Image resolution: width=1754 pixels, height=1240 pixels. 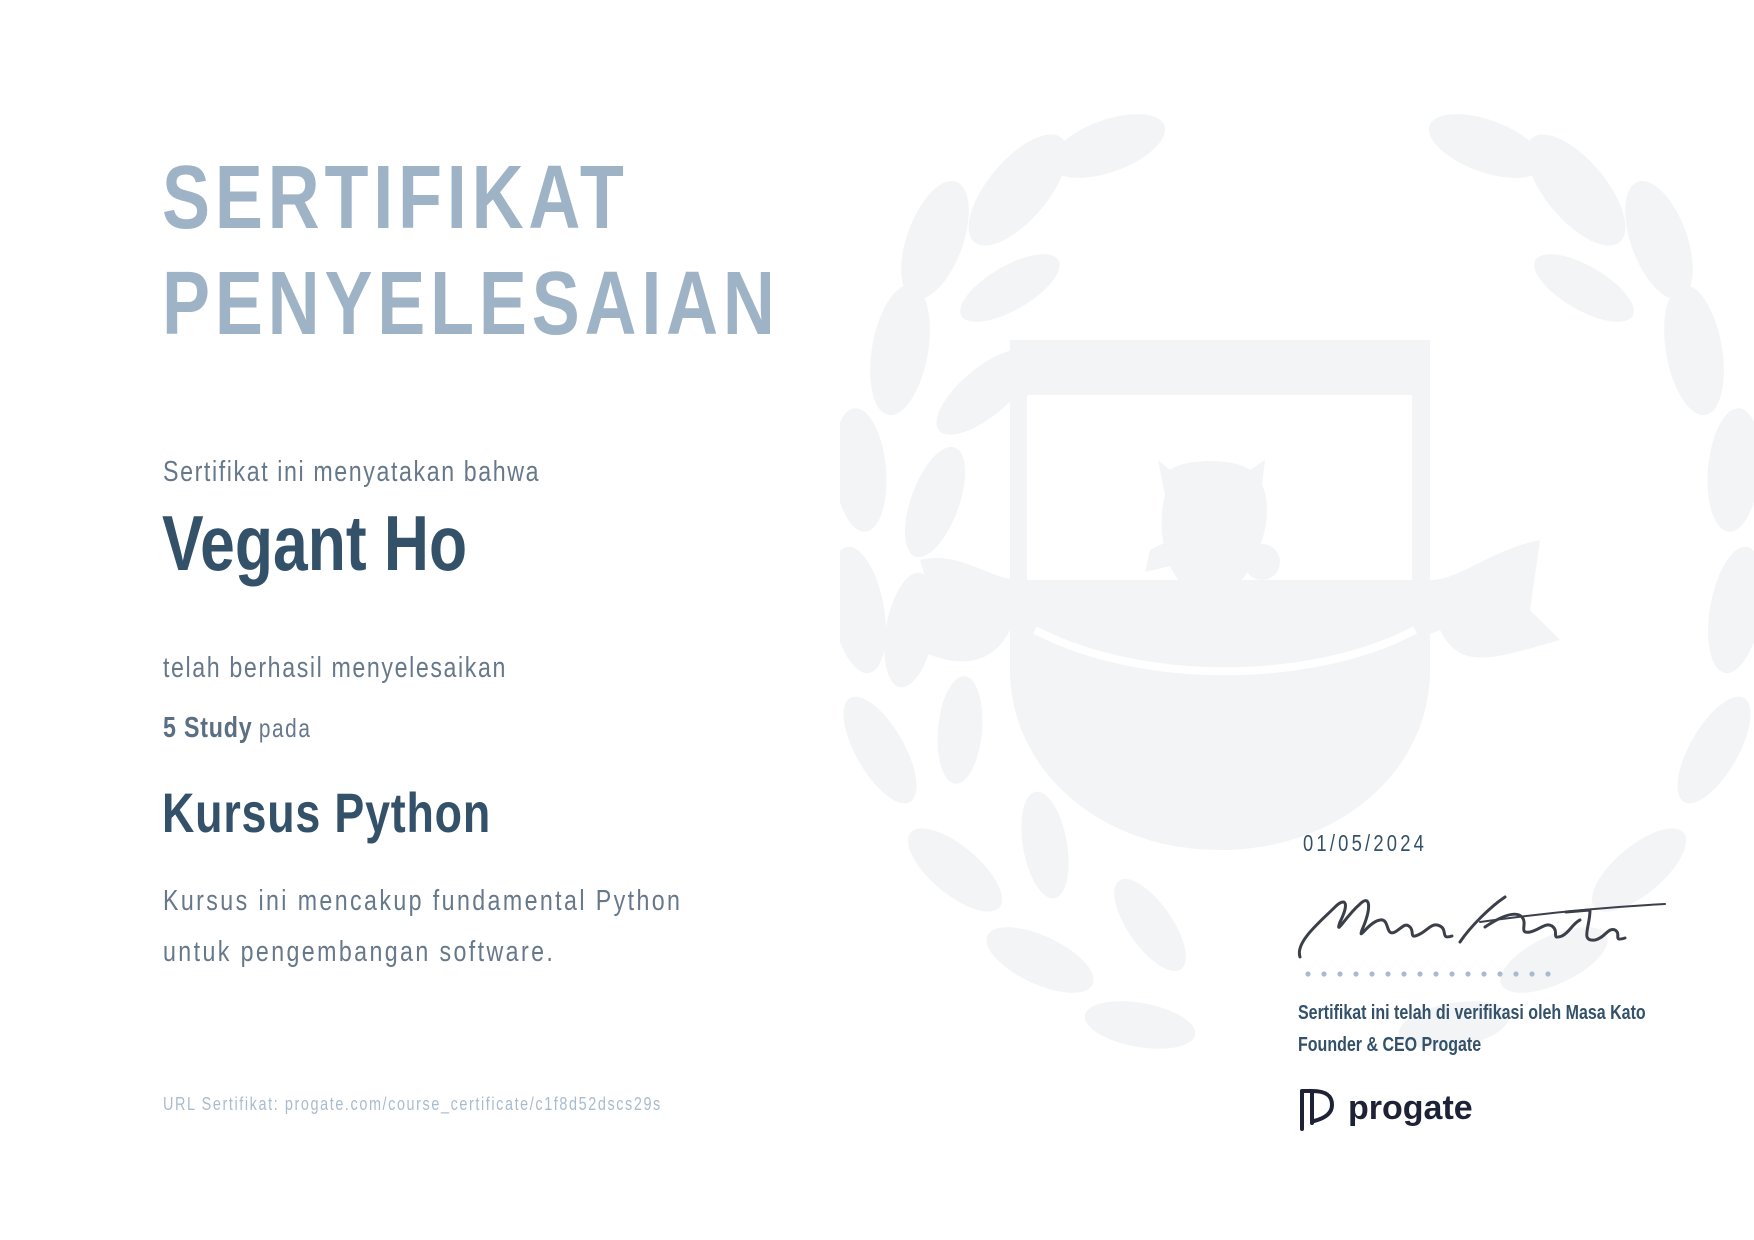 What do you see at coordinates (548, 251) in the screenshot?
I see `certificate-title: SERTIFIKAT PENYELESAIAN` at bounding box center [548, 251].